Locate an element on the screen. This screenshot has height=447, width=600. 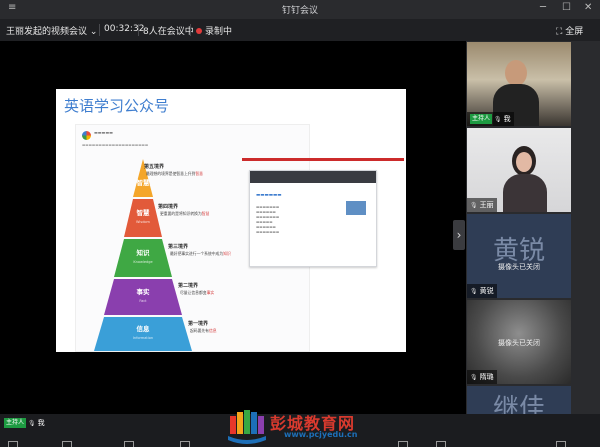
level-1-heading: 第一境界 is located at coordinates (198, 324).